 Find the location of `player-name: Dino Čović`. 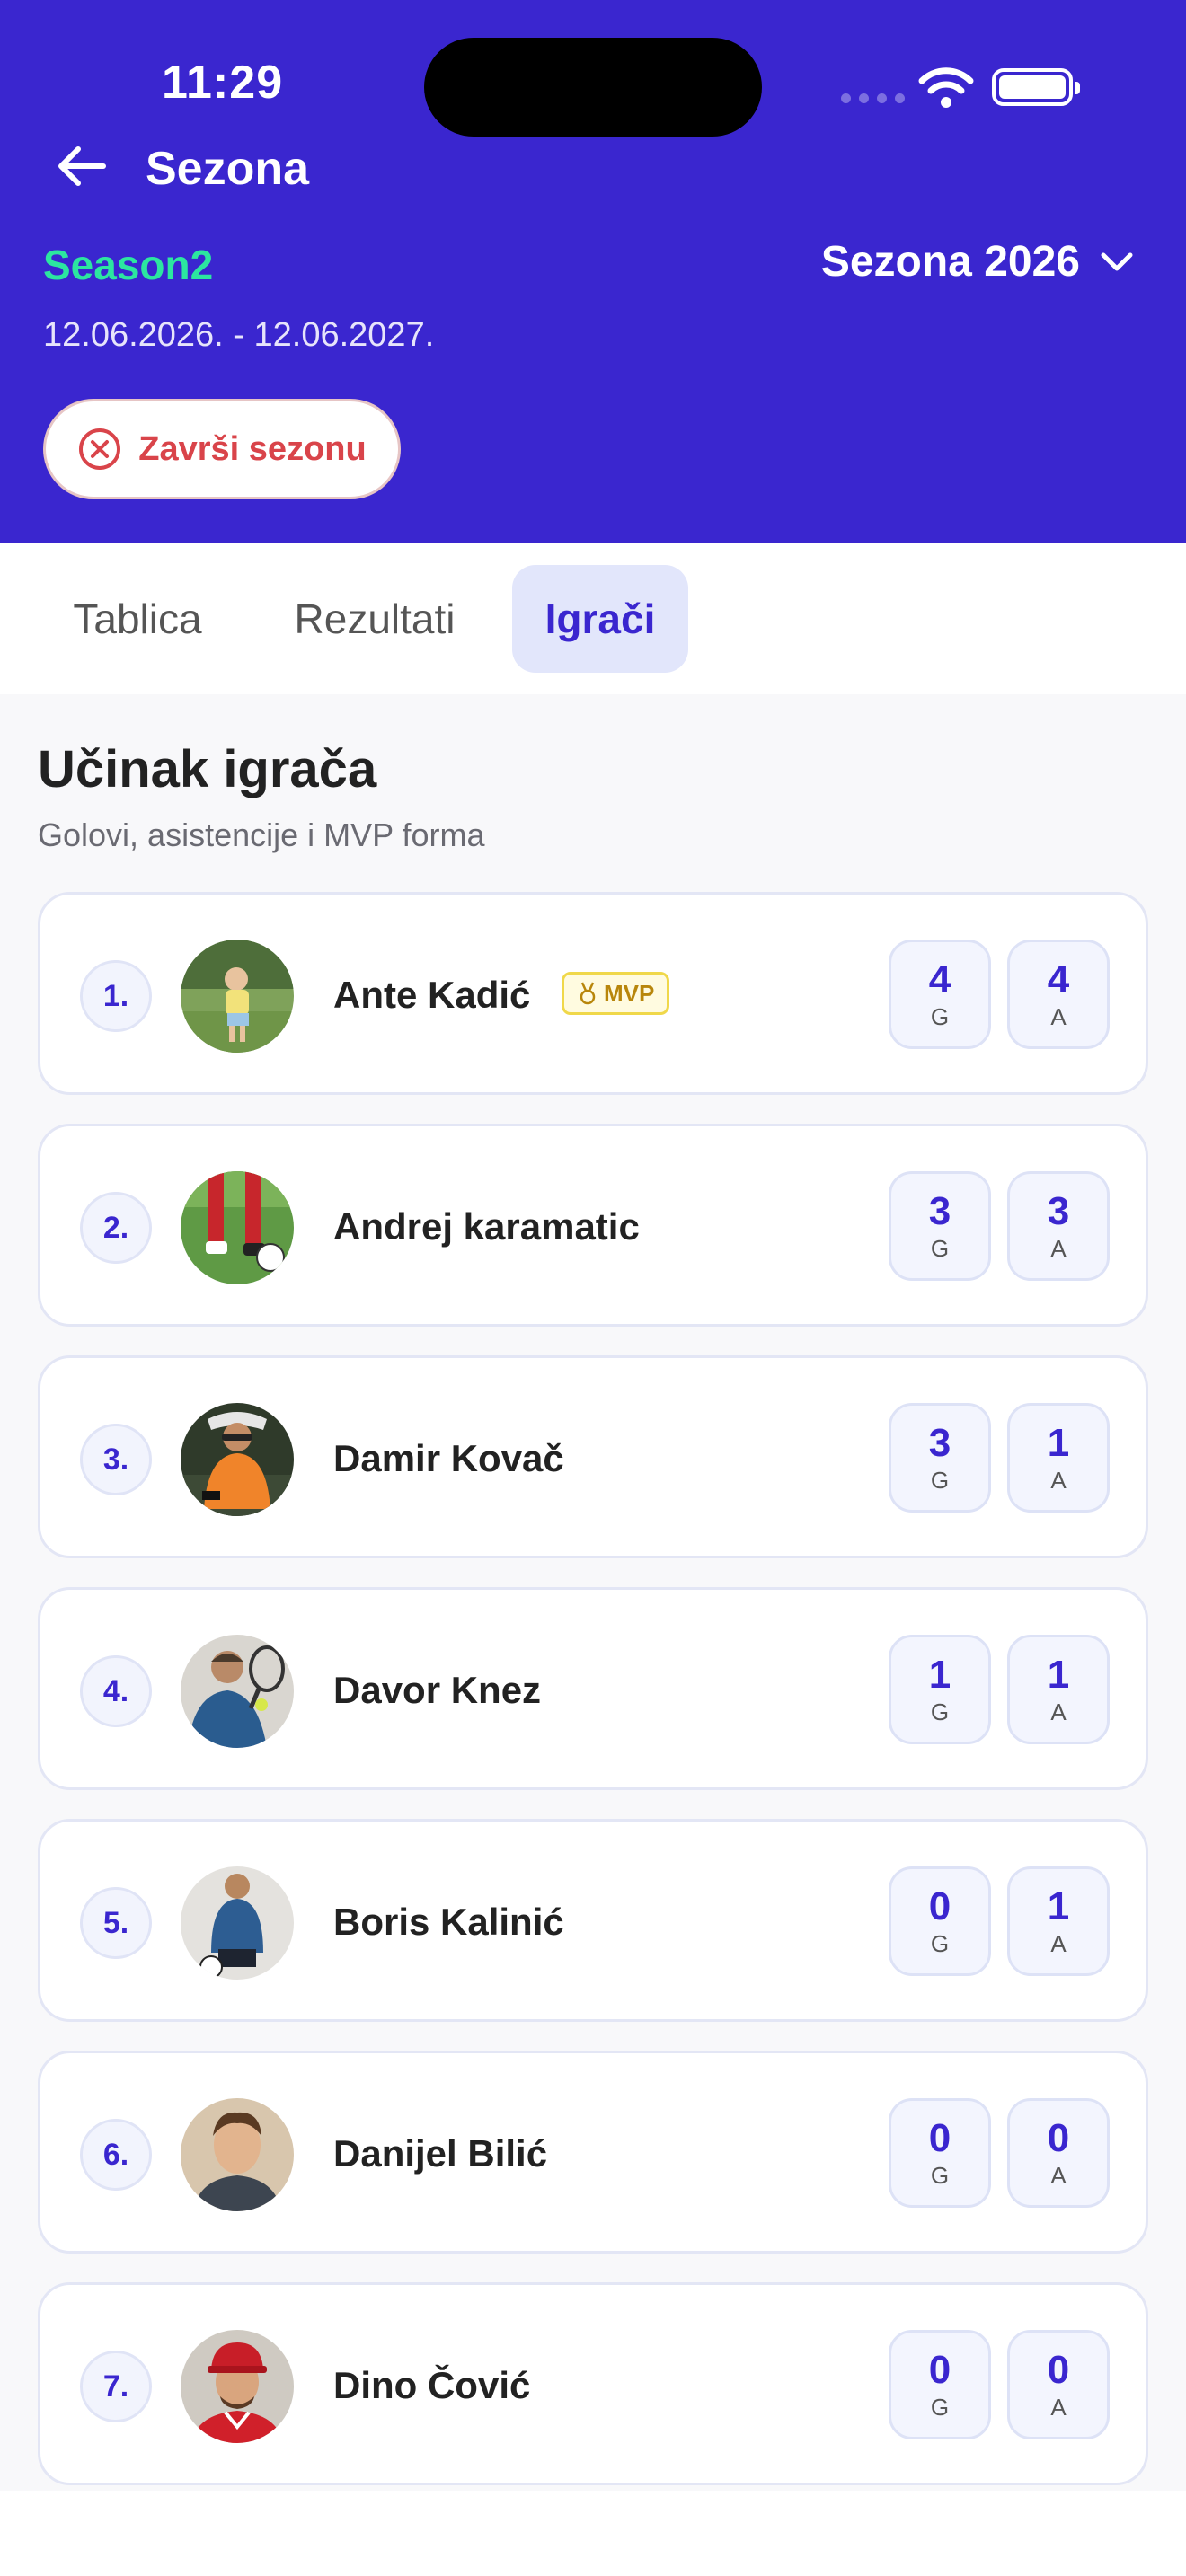

player-name: Dino Čović is located at coordinates (432, 2385).